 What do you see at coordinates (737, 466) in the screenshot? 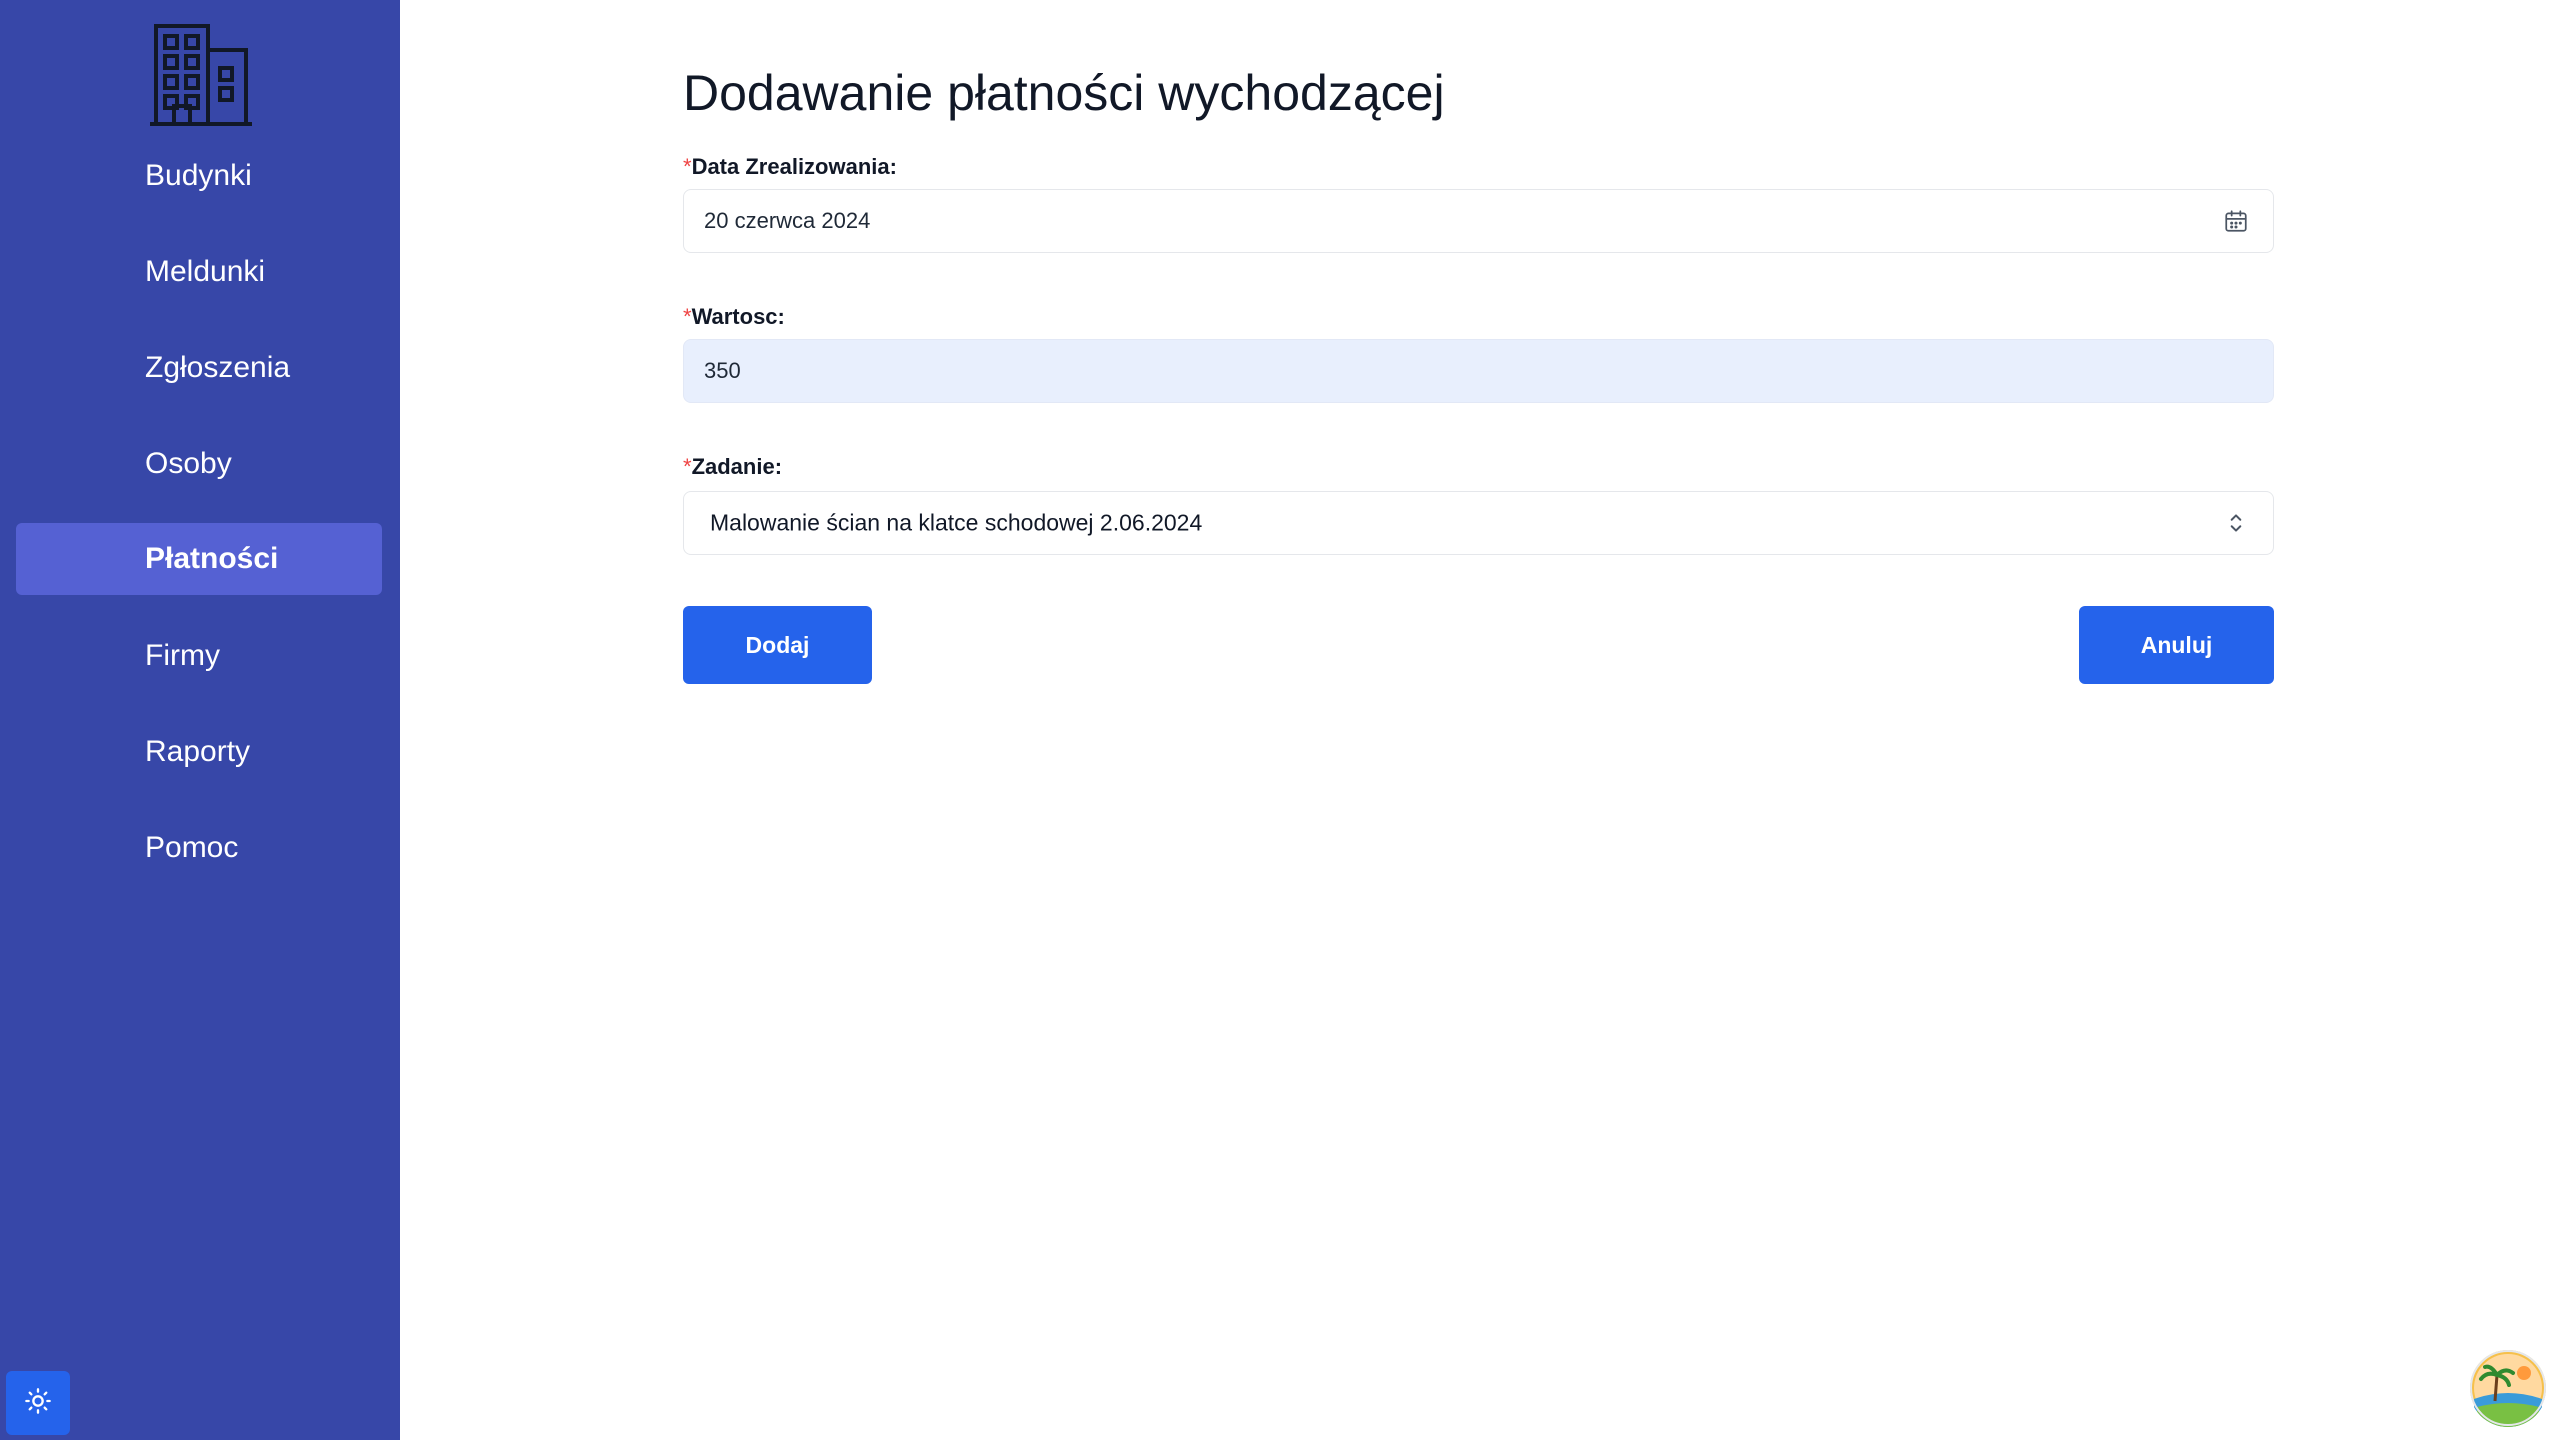
I see `task-label-text: Zadanie:` at bounding box center [737, 466].